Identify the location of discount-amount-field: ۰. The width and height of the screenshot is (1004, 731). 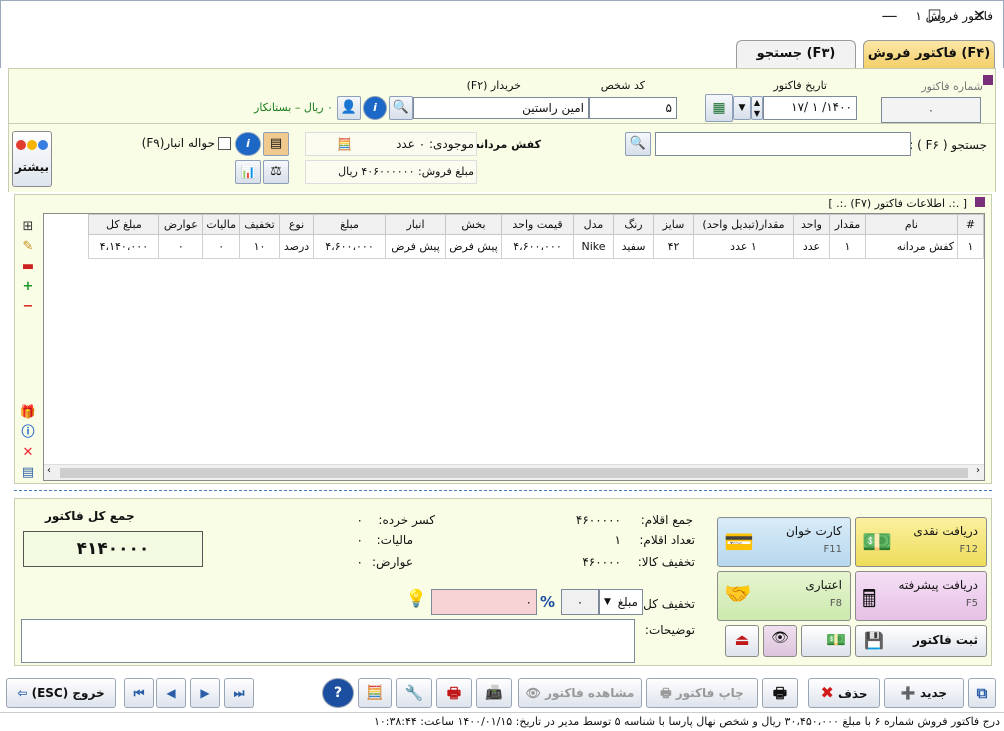
(484, 602).